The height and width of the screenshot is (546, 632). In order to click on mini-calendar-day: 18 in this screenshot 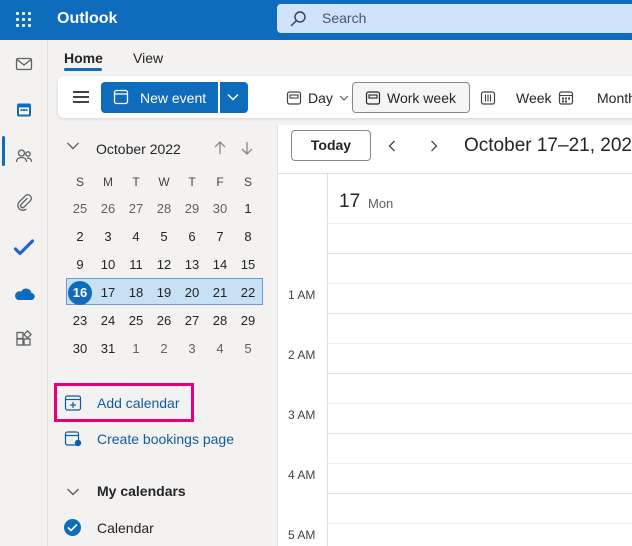, I will do `click(136, 293)`.